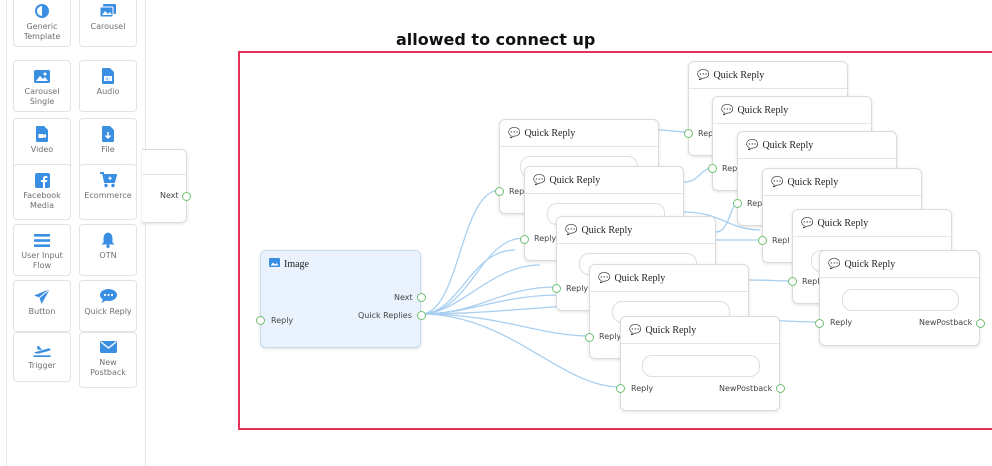 This screenshot has width=992, height=466. What do you see at coordinates (296, 264) in the screenshot?
I see `image-node-title: Image` at bounding box center [296, 264].